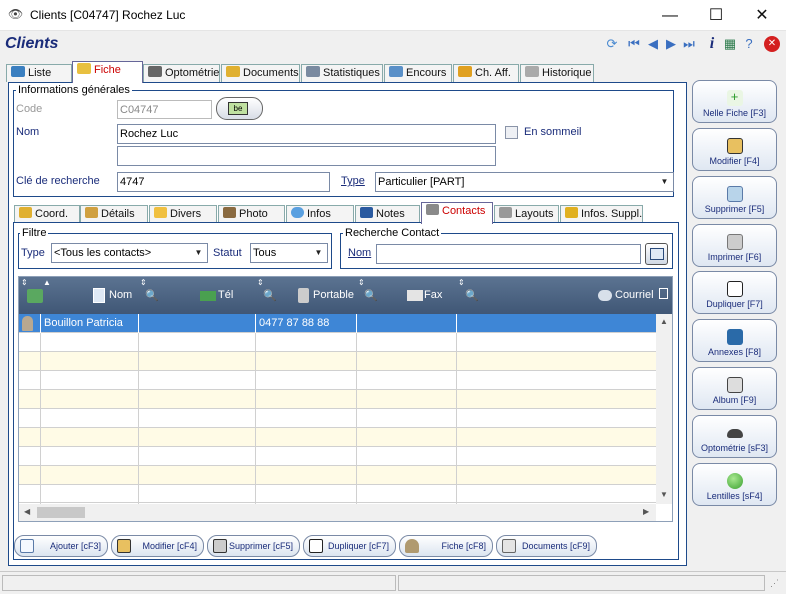 The height and width of the screenshot is (594, 786). I want to click on scroll-right-icon: ▶, so click(646, 511).